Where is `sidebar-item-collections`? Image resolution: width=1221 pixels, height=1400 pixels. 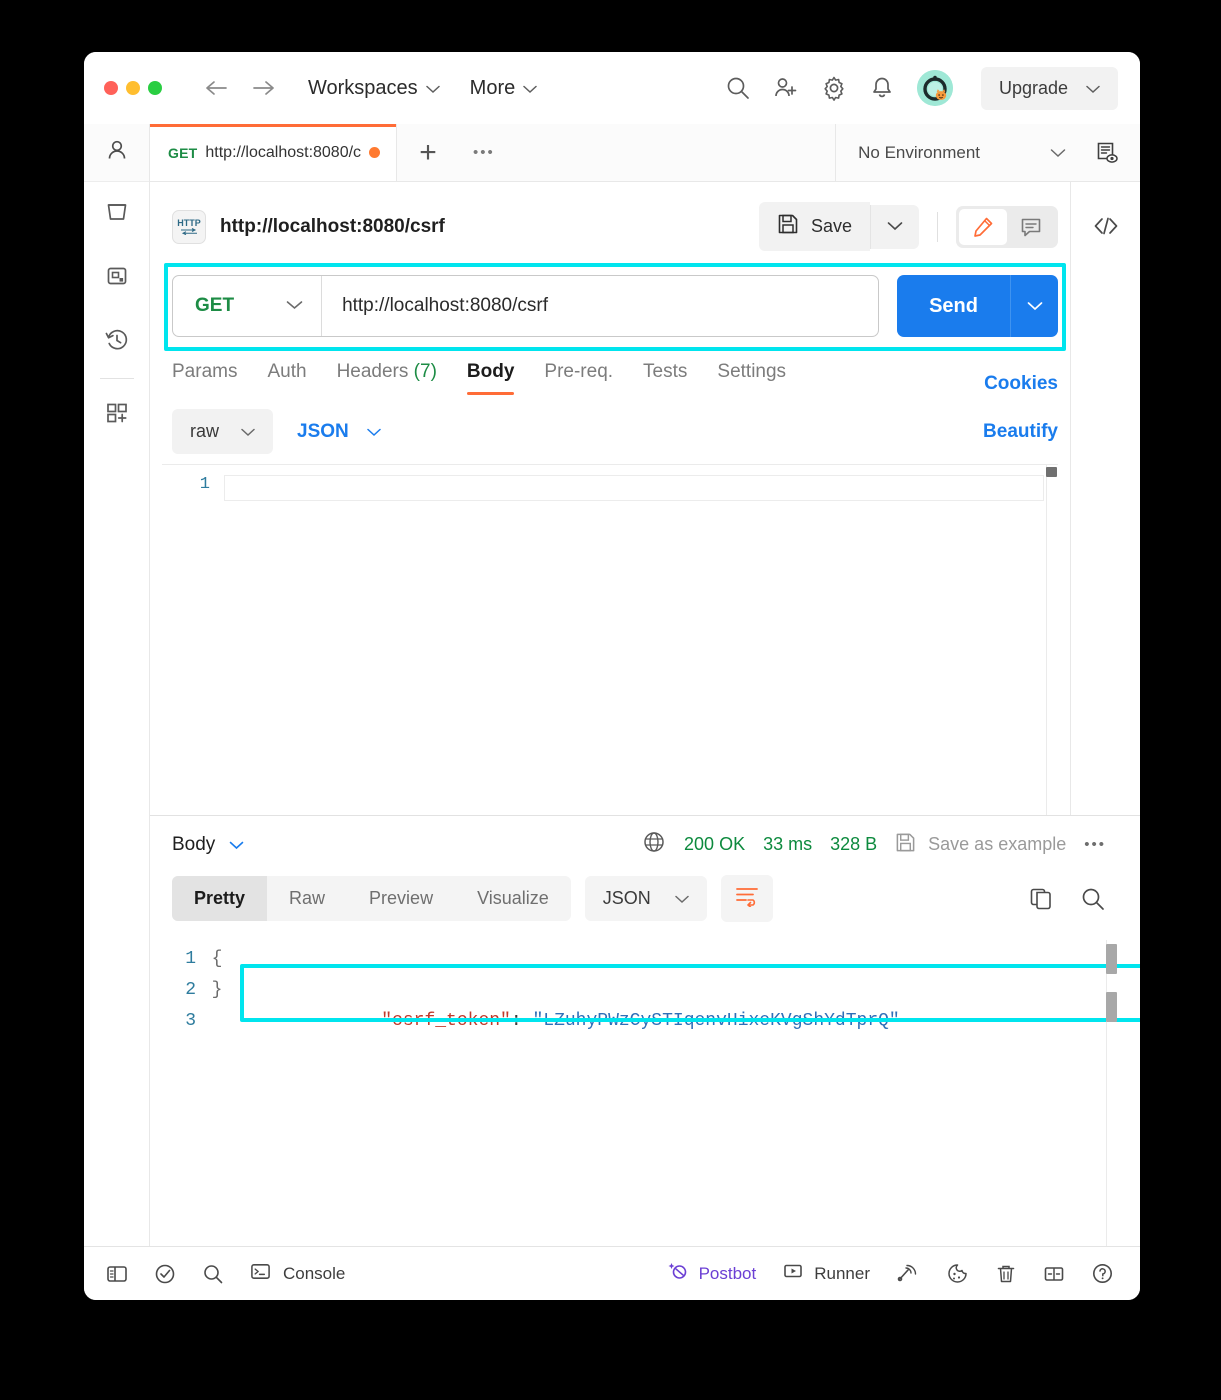
sidebar-item-collections is located at coordinates (116, 214).